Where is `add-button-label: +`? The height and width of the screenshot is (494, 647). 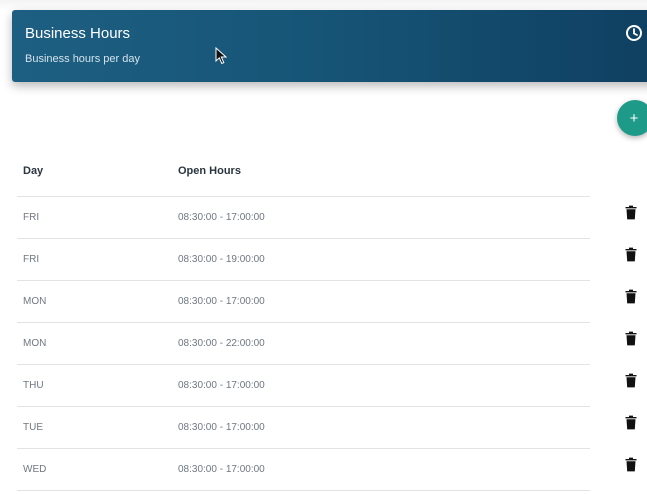 add-button-label: + is located at coordinates (634, 118).